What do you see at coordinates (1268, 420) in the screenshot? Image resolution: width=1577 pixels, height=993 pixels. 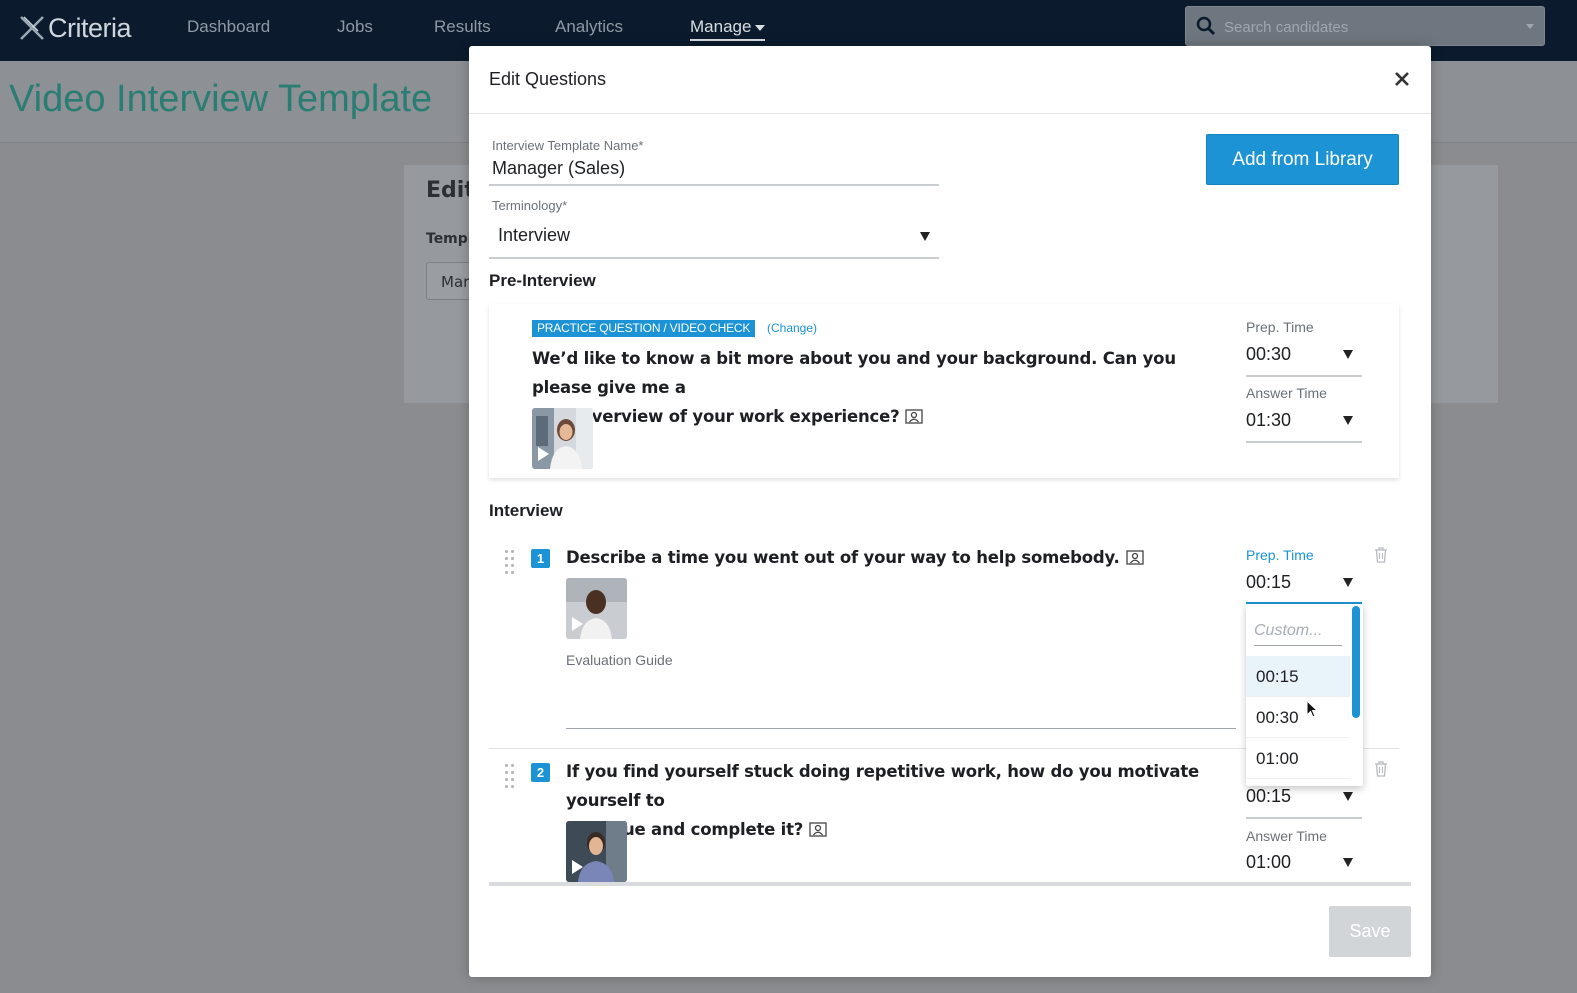 I see `pre-interview-answer-time-select: 01:30` at bounding box center [1268, 420].